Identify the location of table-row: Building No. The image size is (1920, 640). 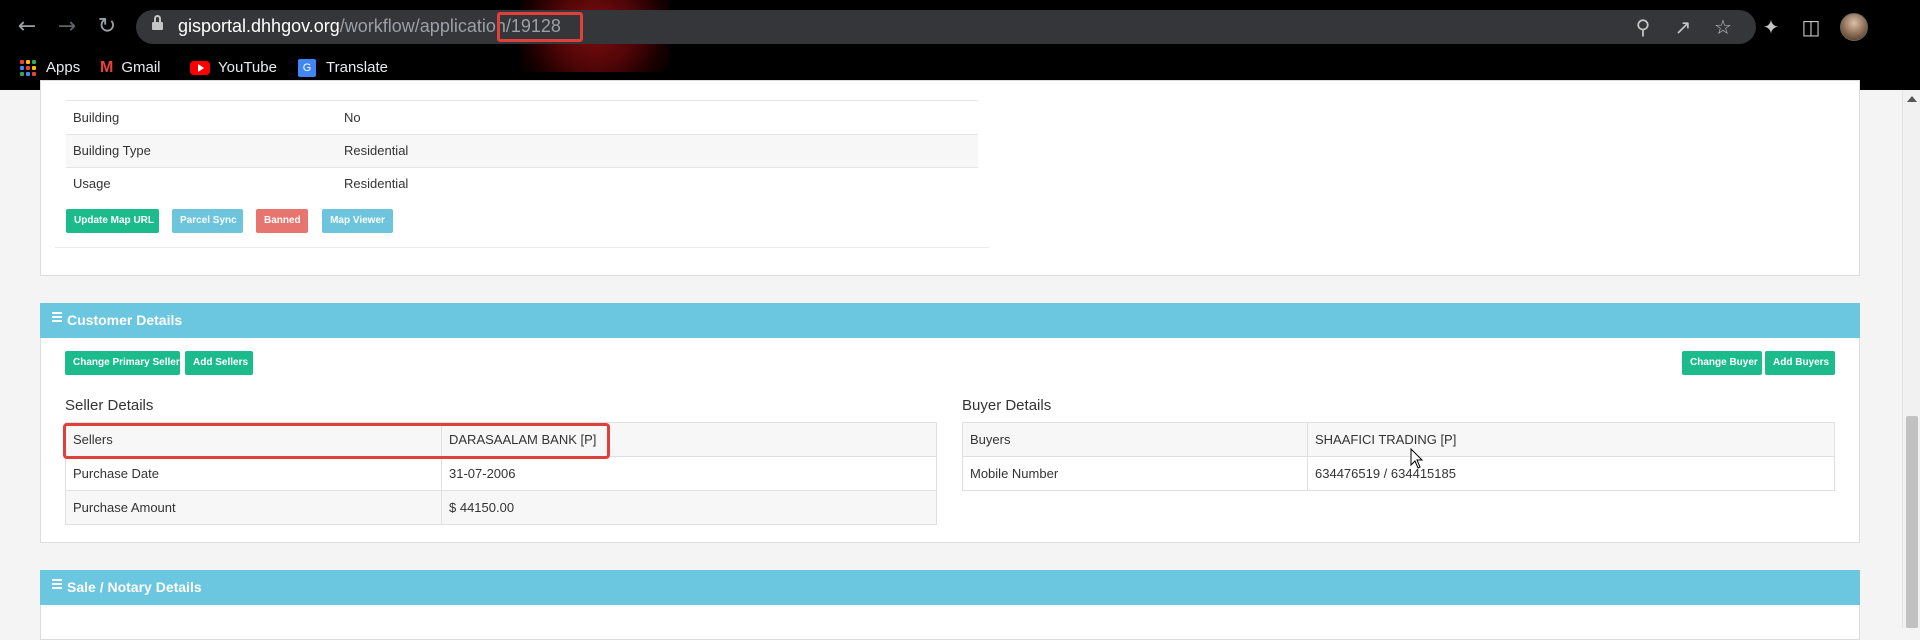
(522, 117).